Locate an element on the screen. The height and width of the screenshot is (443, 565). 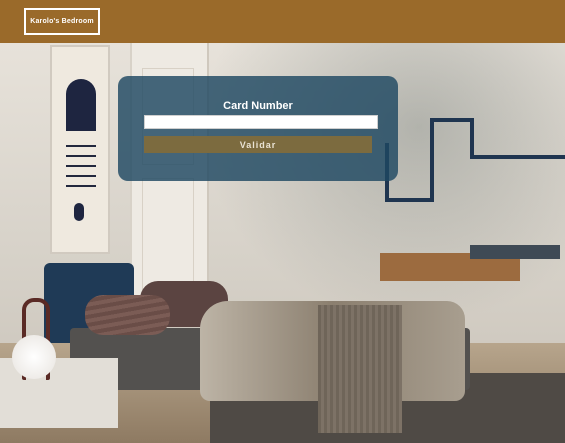
lamp is located at coordinates (34, 357).